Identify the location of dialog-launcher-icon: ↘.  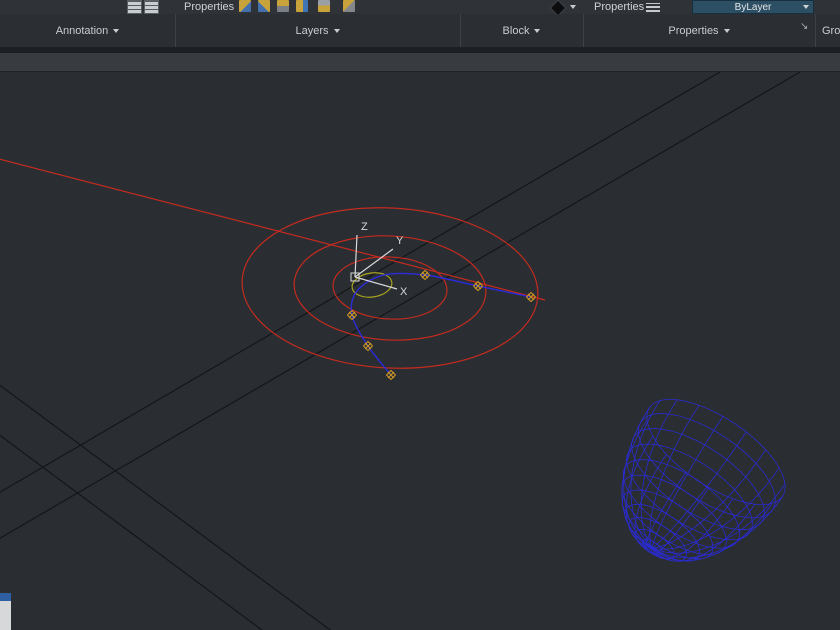
(804, 27).